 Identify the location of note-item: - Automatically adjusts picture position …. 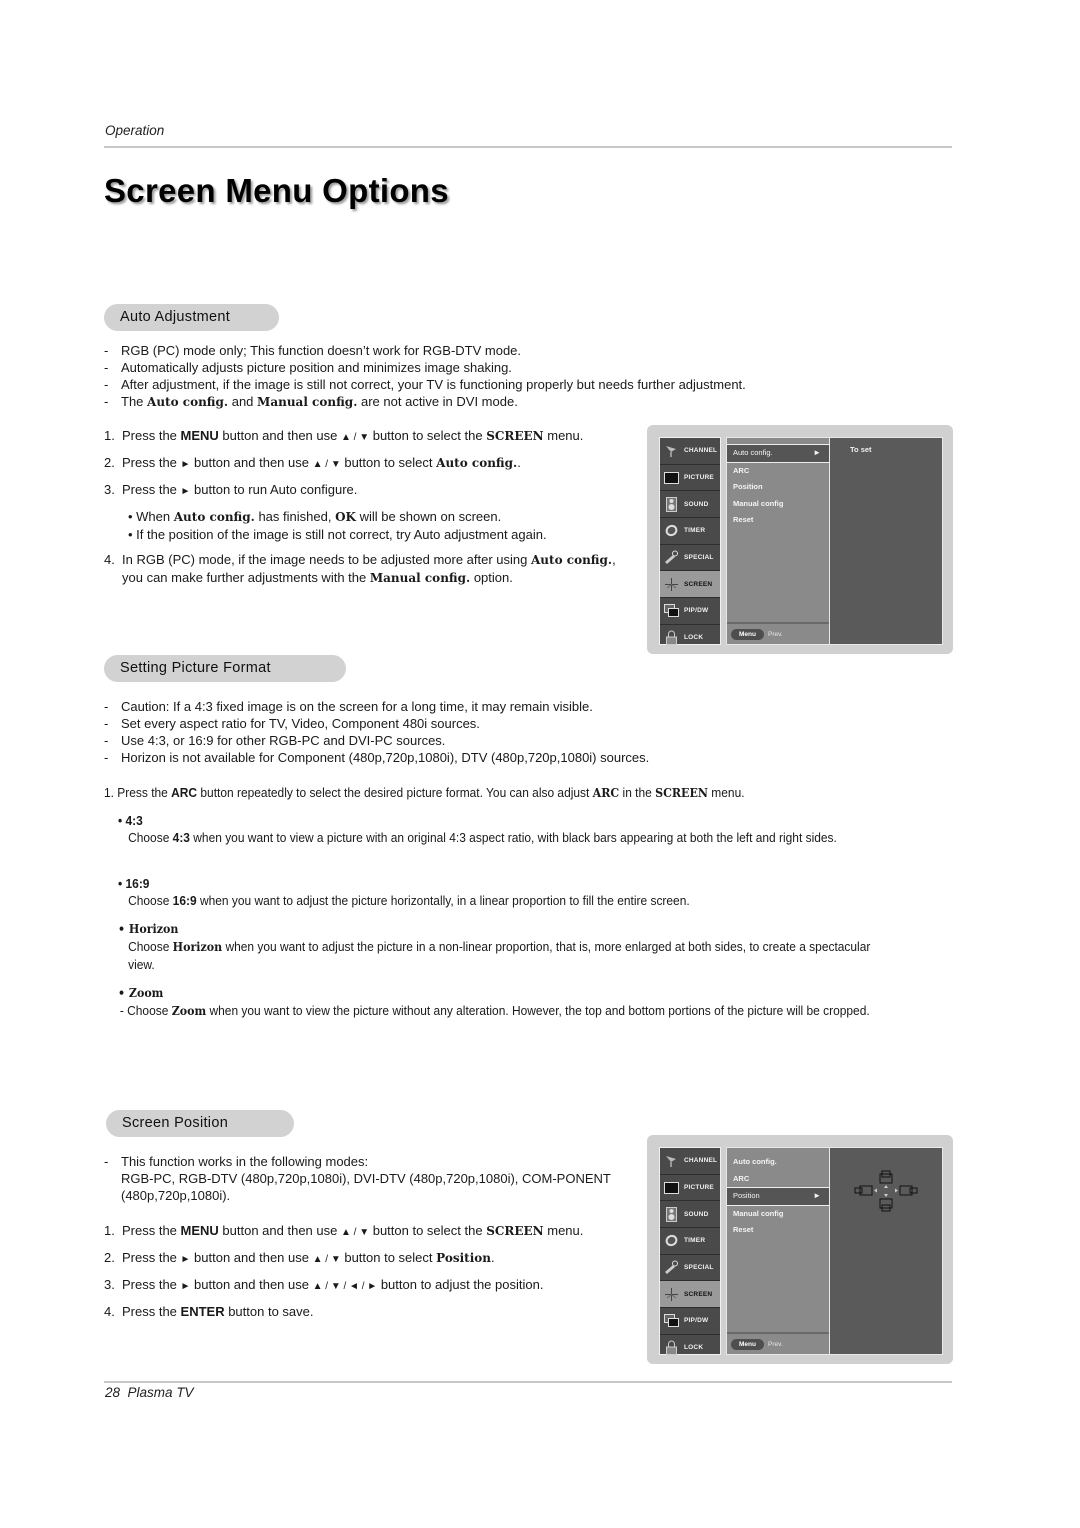
(308, 367).